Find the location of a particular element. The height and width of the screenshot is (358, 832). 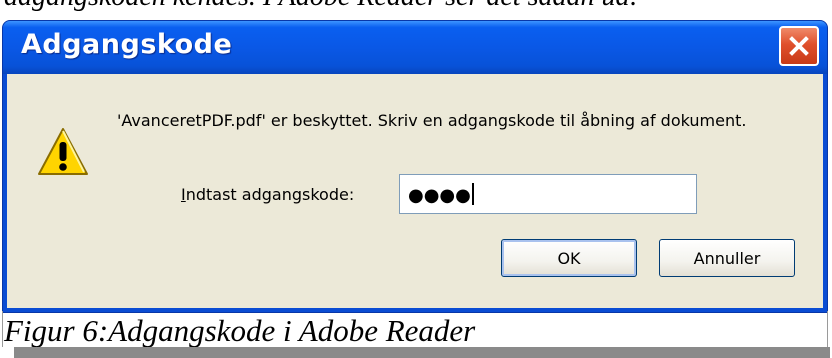

password-label: Indtast adgangskode: is located at coordinates (267, 194).